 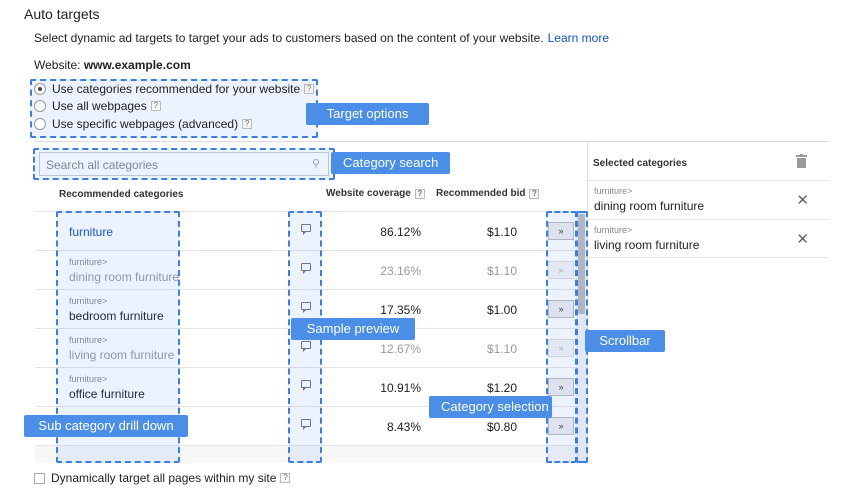 I want to click on target-option-label: Use specific webpages (advanced), so click(x=145, y=124).